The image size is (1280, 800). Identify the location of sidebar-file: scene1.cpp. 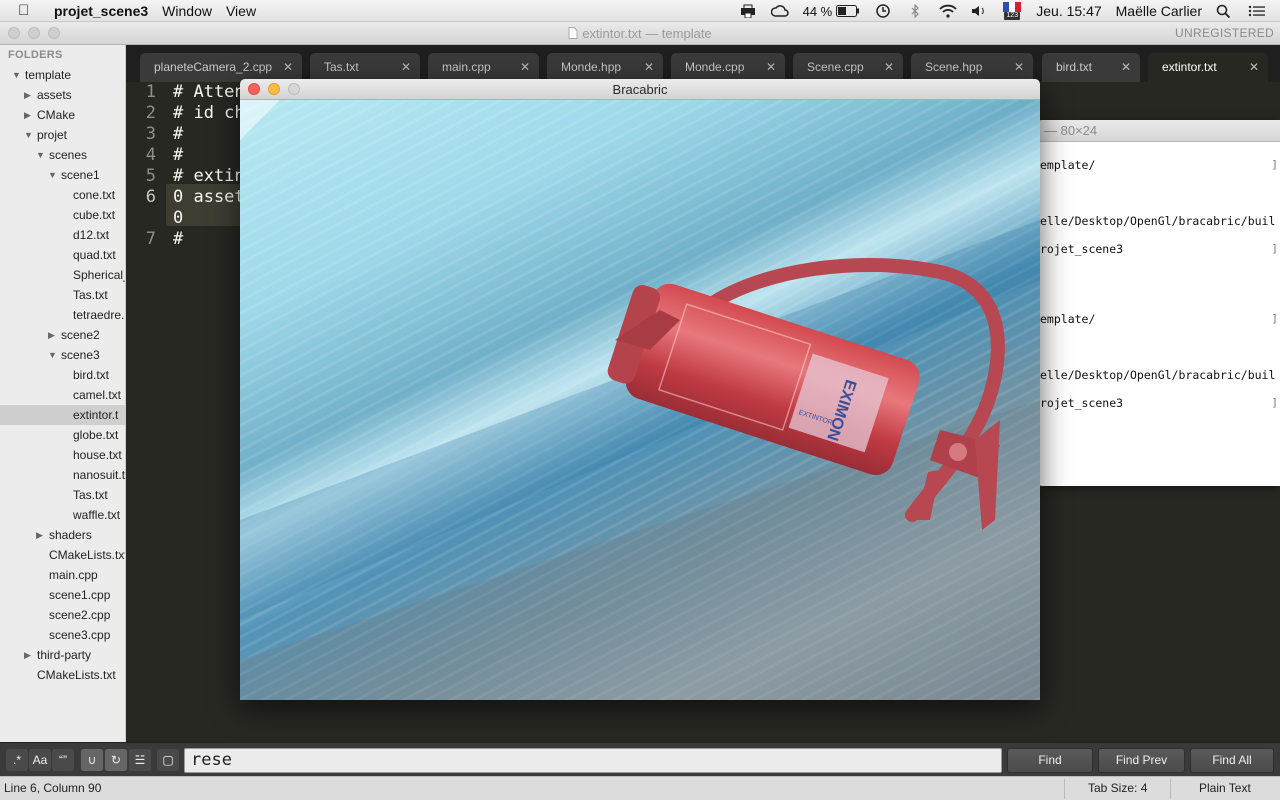
(62, 595).